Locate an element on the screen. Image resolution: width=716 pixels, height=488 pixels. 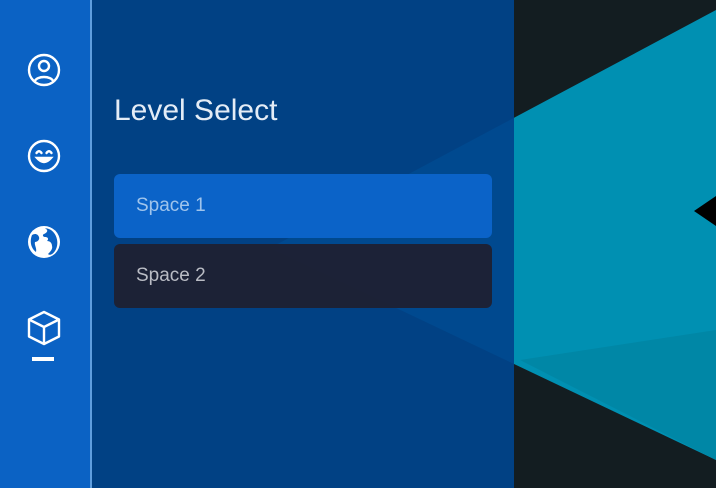
user-circle-icon is located at coordinates (44, 70).